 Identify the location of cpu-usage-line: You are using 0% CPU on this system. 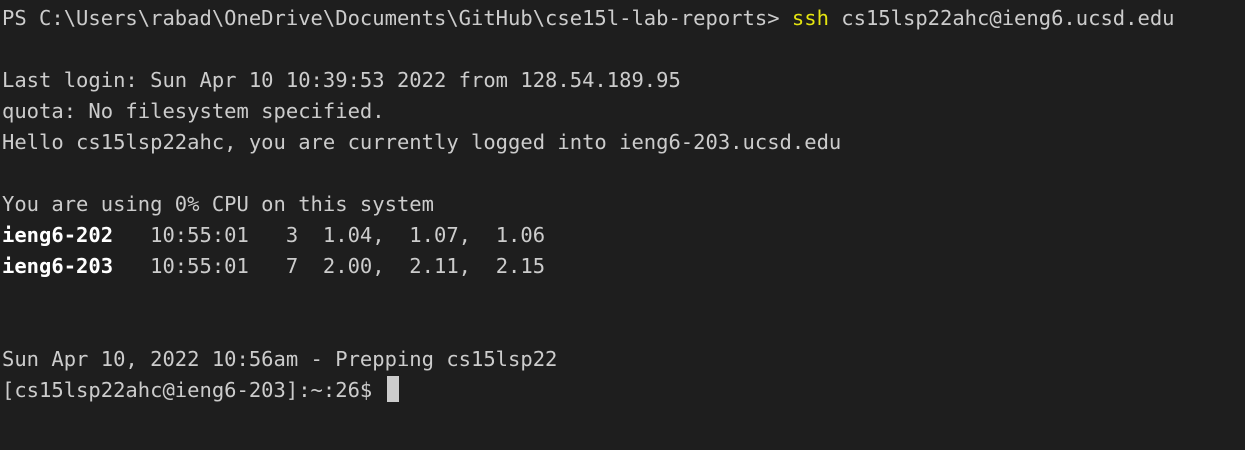
(218, 204).